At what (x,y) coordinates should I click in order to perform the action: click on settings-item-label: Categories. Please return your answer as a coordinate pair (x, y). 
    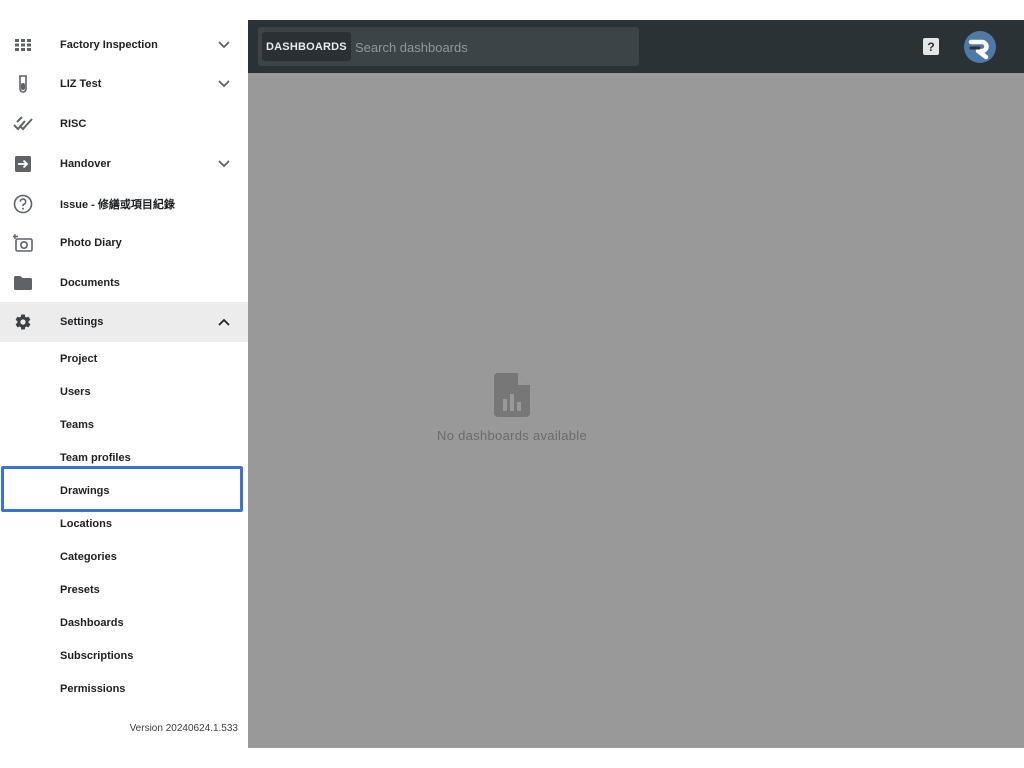
    Looking at the image, I should click on (88, 557).